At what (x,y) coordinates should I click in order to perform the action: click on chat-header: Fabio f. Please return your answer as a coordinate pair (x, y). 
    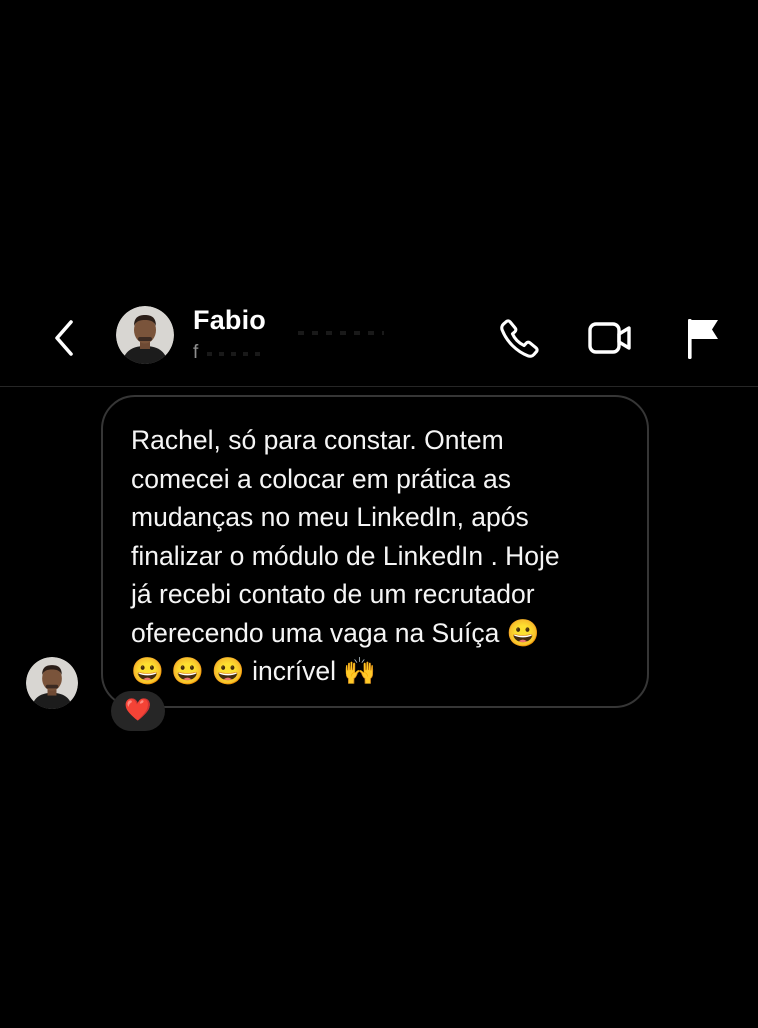
    Looking at the image, I should click on (379, 338).